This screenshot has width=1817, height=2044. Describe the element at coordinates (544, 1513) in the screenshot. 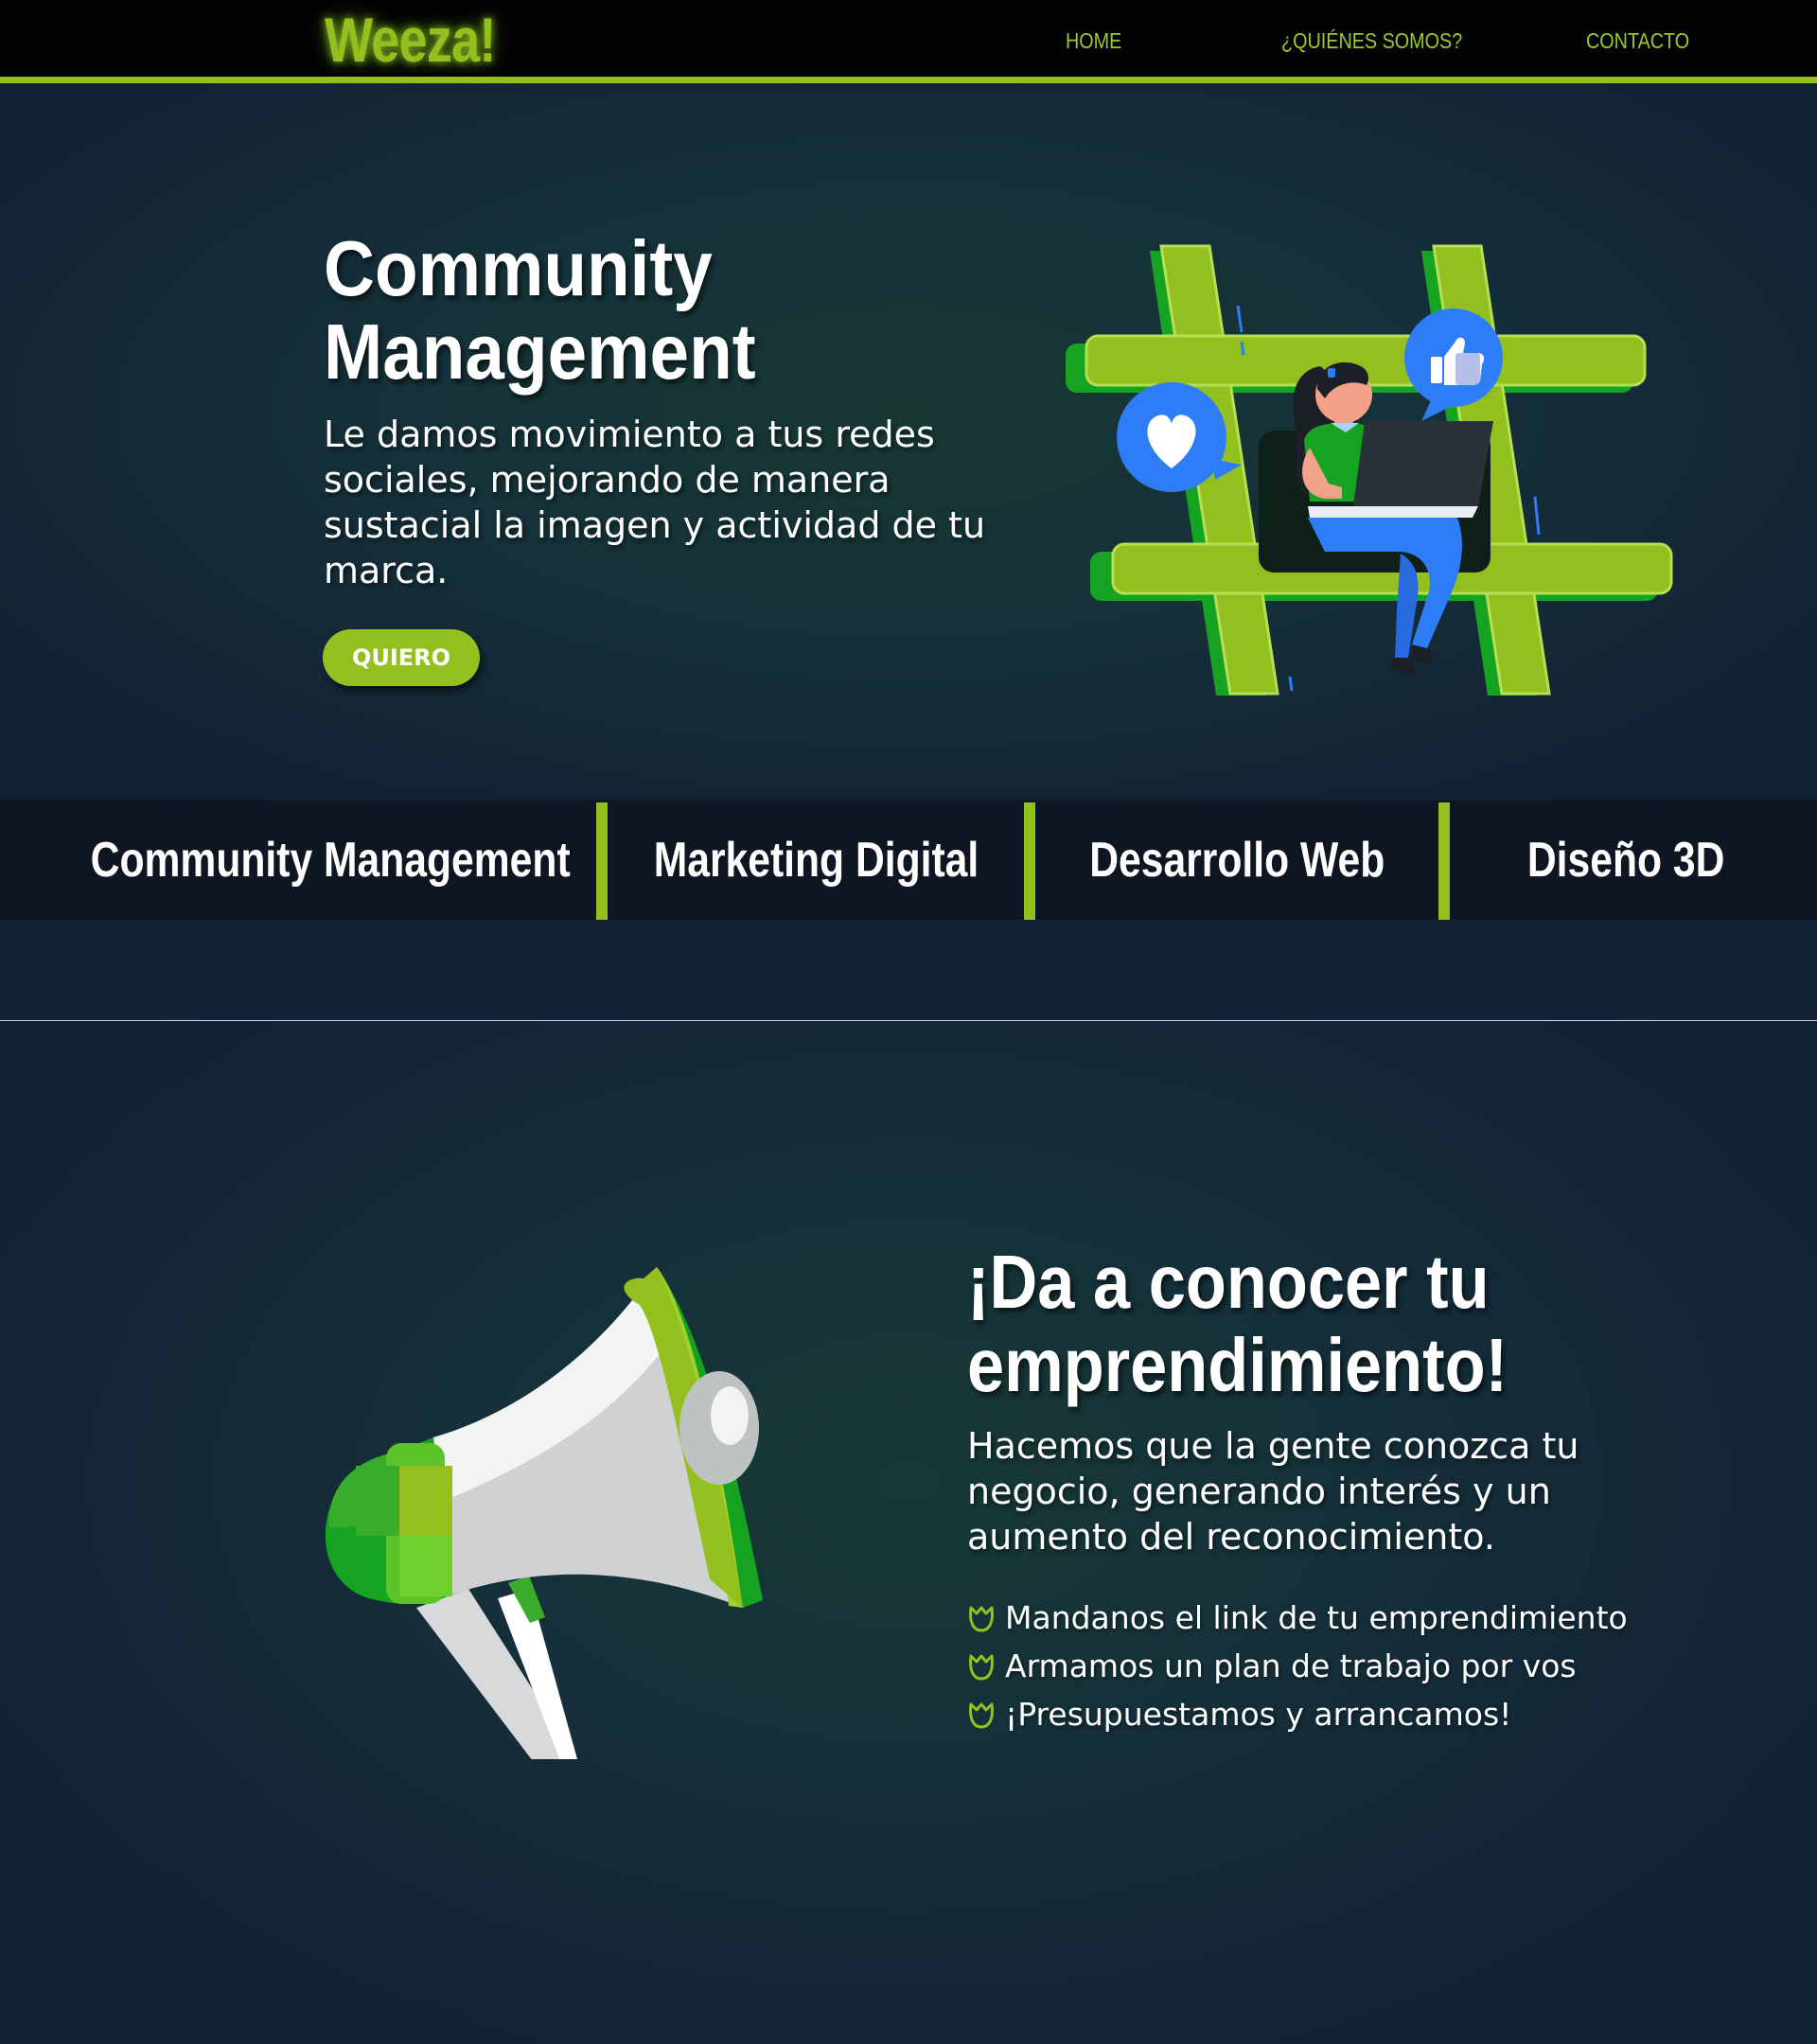

I see `megaphone-illustration` at that location.